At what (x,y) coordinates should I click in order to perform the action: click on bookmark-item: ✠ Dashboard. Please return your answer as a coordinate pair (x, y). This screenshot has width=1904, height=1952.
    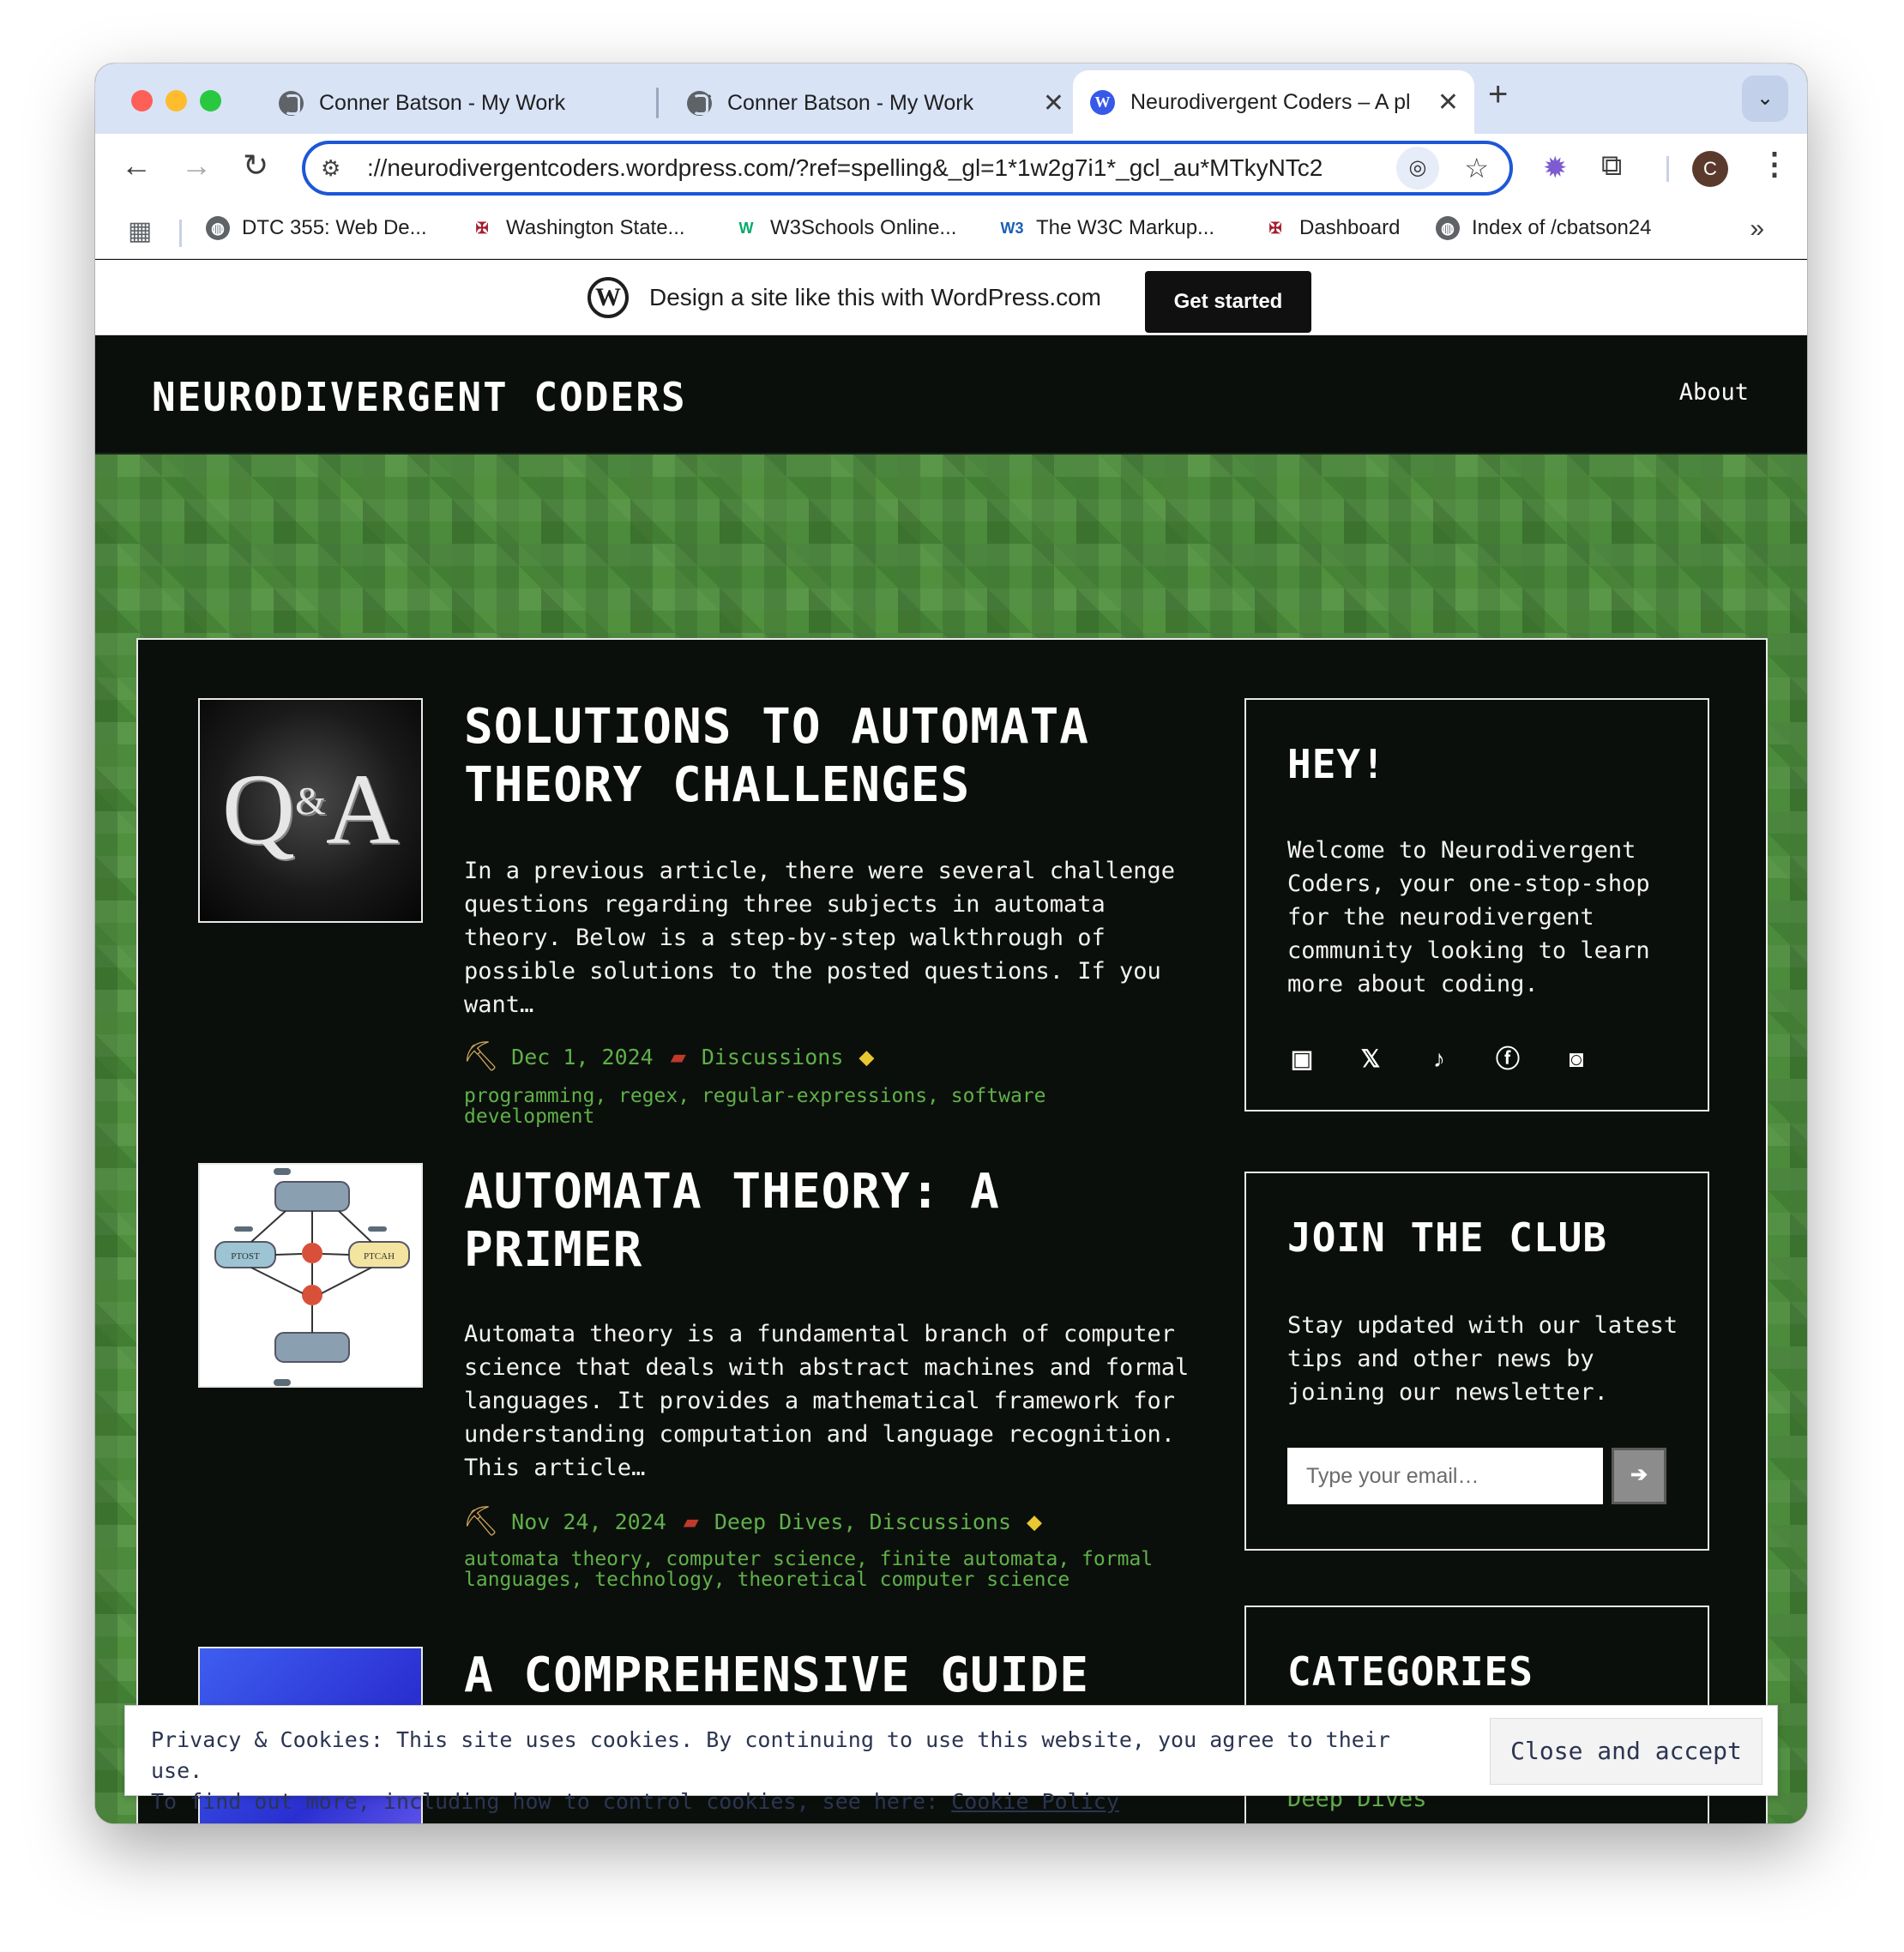
    Looking at the image, I should click on (1331, 228).